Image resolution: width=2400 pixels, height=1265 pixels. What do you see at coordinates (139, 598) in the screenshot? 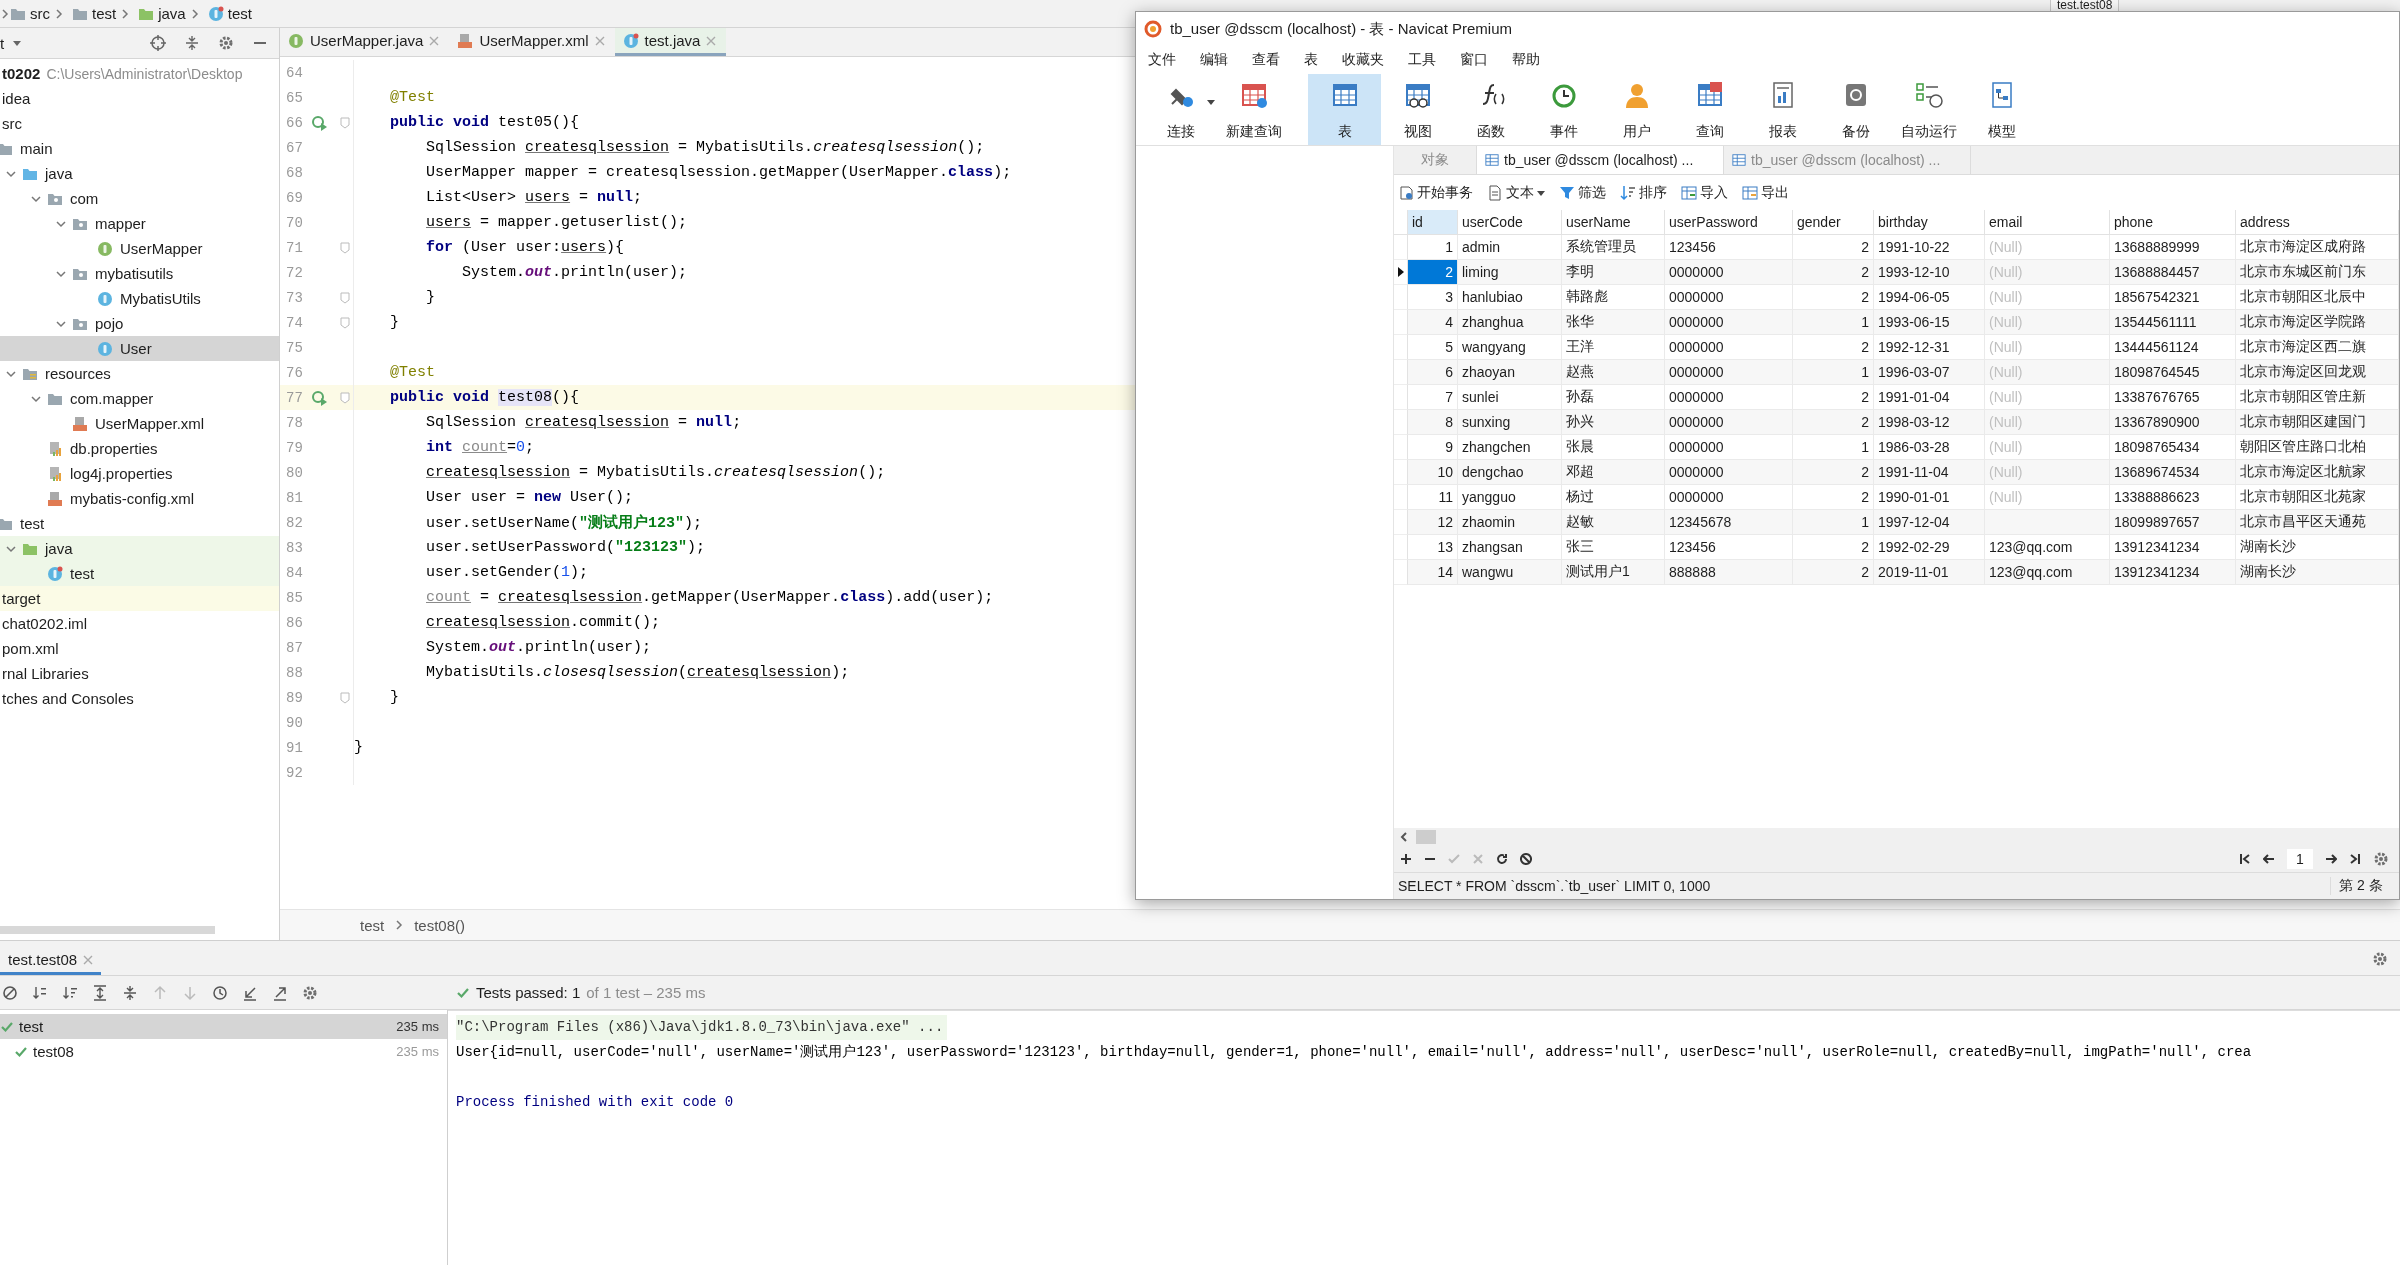
I see `tree-item: target` at bounding box center [139, 598].